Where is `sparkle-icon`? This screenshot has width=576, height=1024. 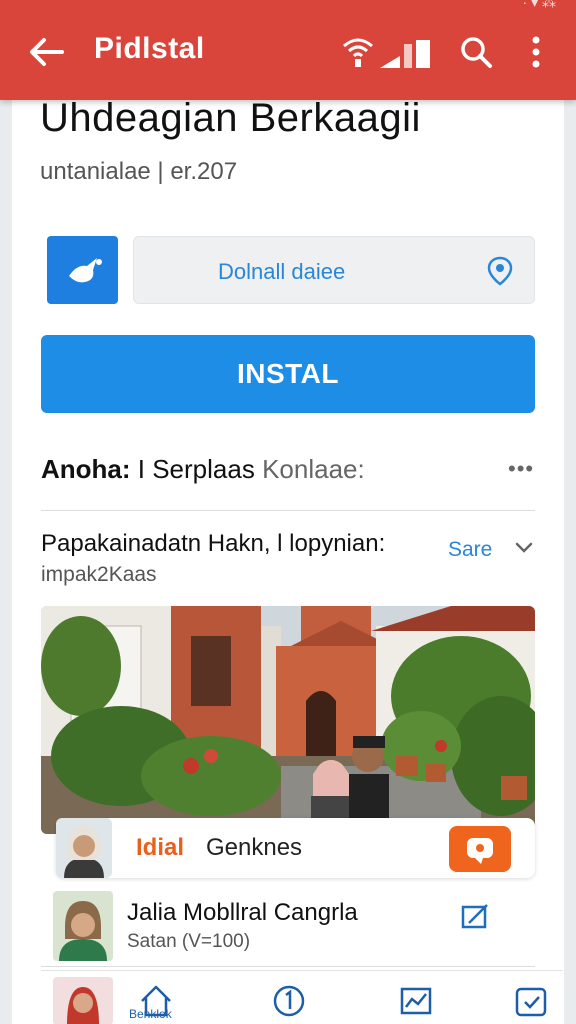
sparkle-icon is located at coordinates (85, 270).